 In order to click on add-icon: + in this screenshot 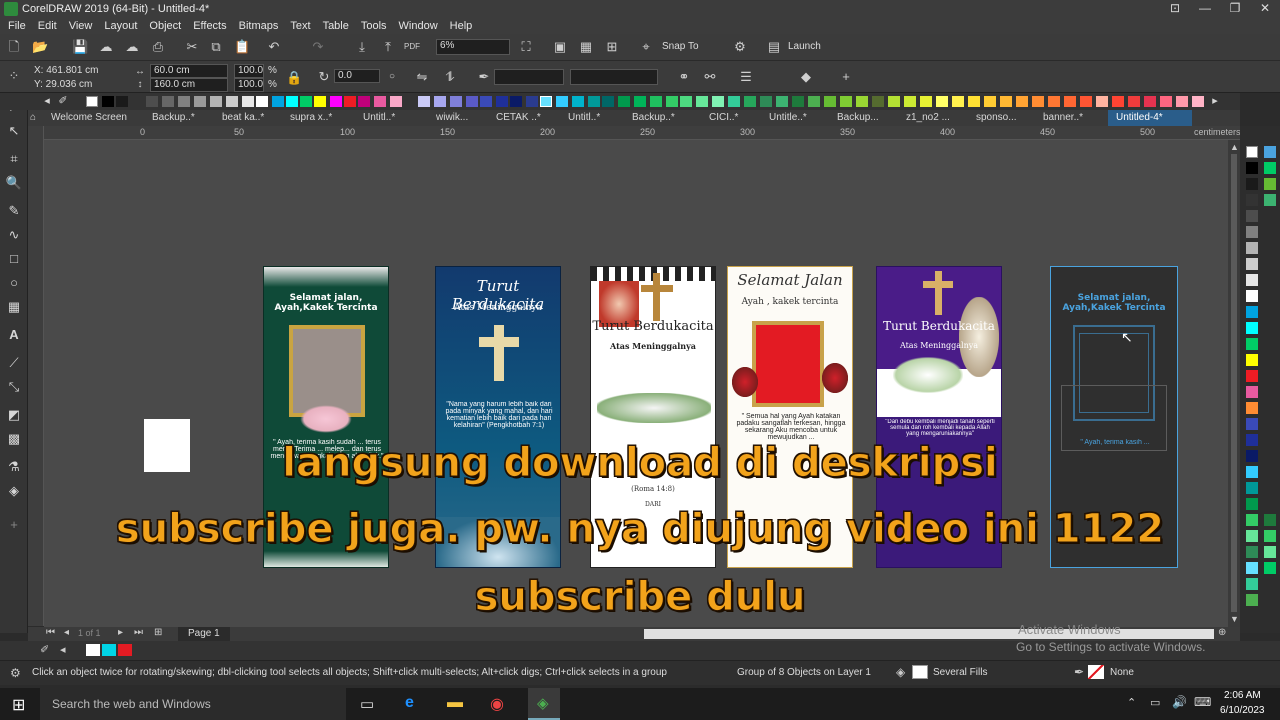, I will do `click(846, 77)`.